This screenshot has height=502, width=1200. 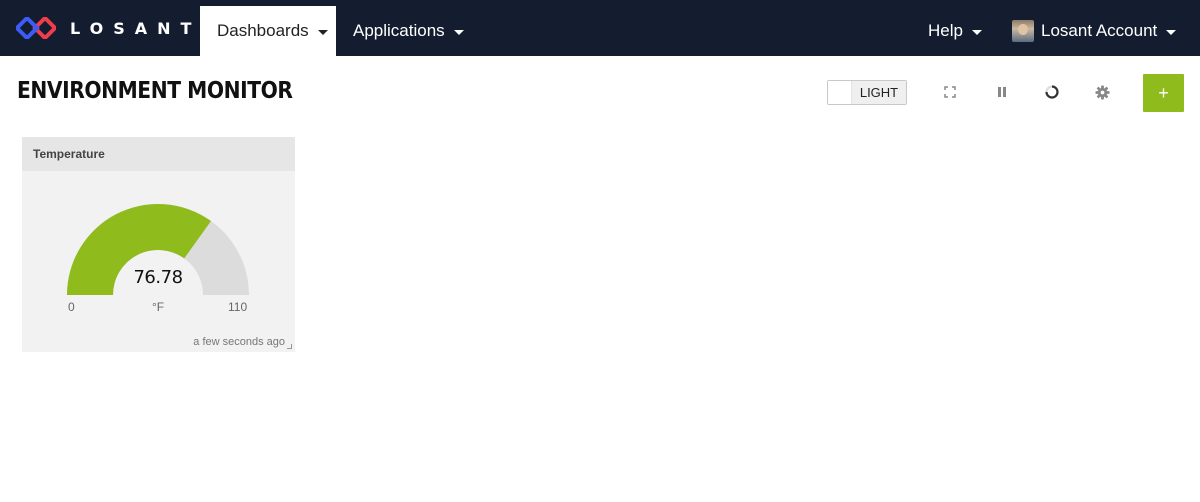 I want to click on nav-dashboards-label: Dashboards, so click(x=263, y=30).